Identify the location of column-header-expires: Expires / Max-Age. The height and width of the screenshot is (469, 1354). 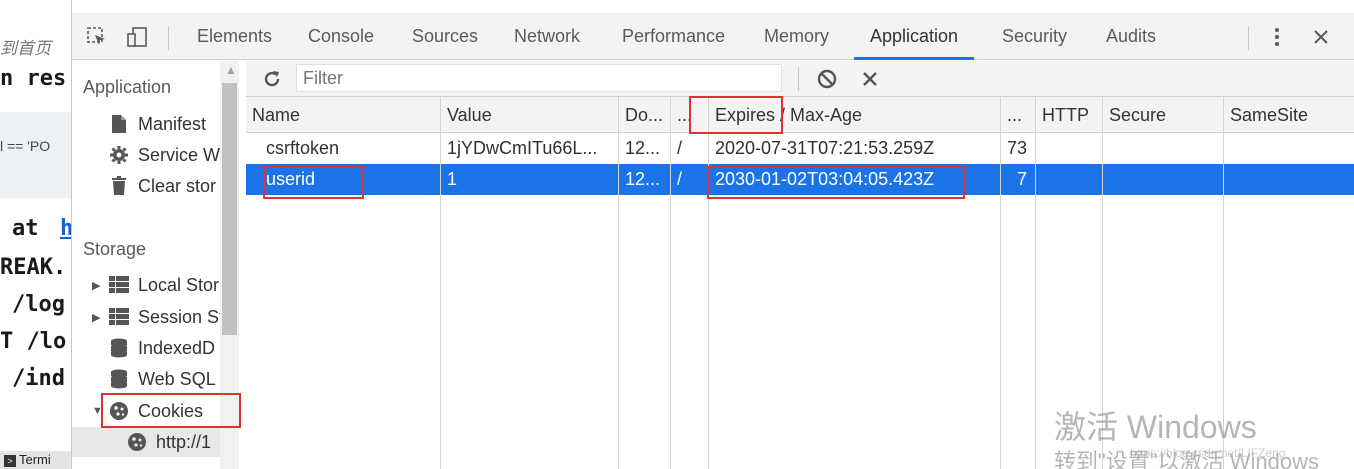
(854, 115).